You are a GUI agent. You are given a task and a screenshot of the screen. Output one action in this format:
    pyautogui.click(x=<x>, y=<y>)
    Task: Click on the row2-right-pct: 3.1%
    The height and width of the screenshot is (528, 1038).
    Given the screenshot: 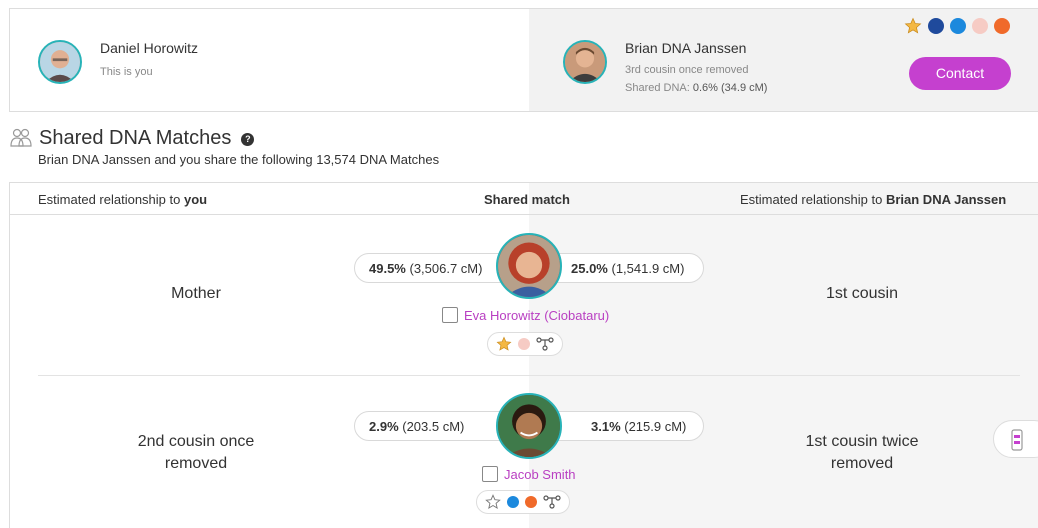 What is the action you would take?
    pyautogui.click(x=606, y=426)
    